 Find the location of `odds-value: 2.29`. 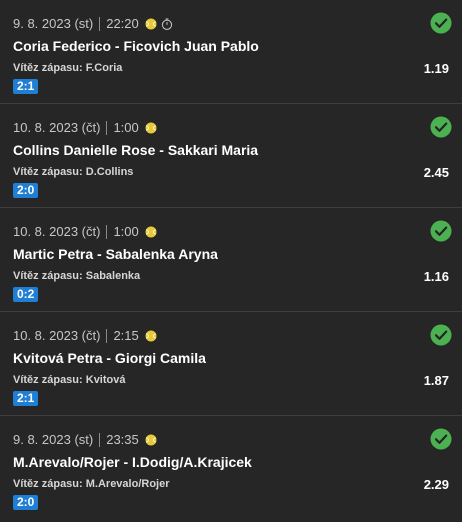

odds-value: 2.29 is located at coordinates (436, 484).